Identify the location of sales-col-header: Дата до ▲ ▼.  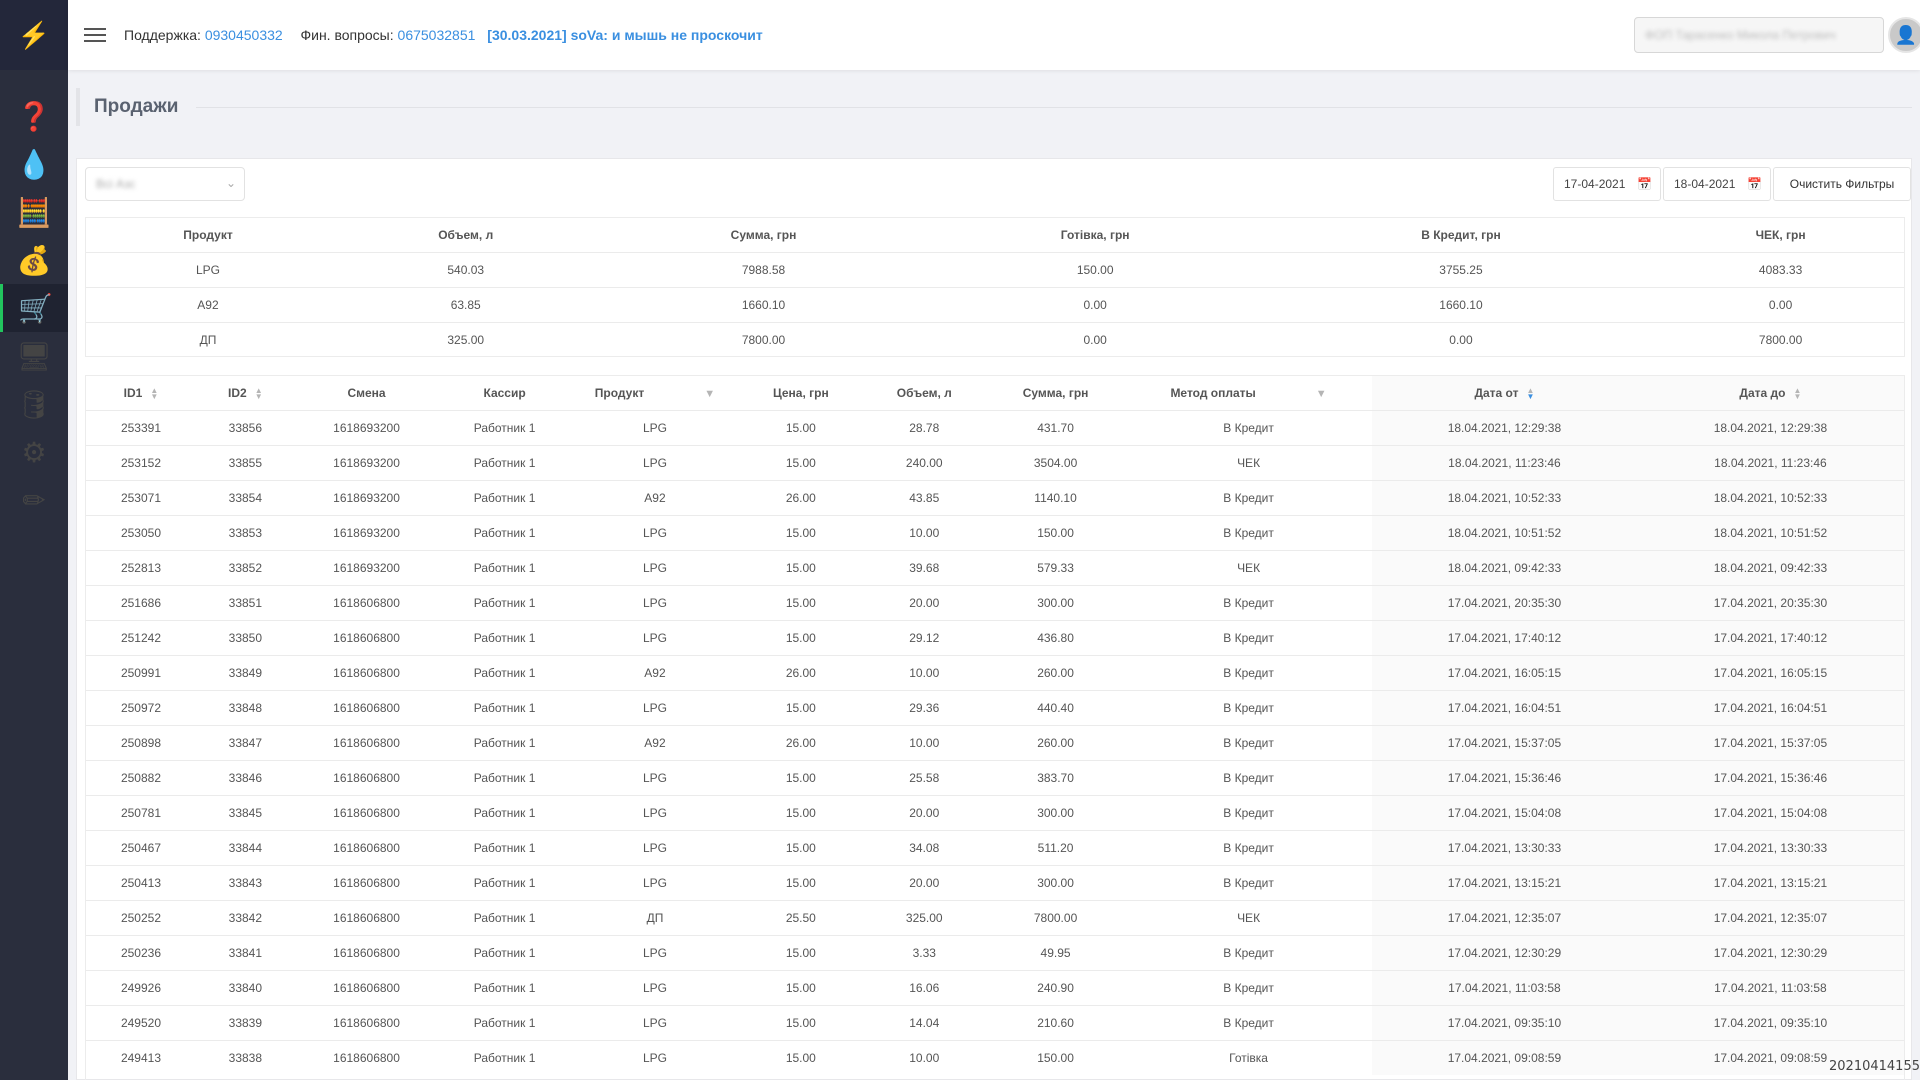
(1770, 393).